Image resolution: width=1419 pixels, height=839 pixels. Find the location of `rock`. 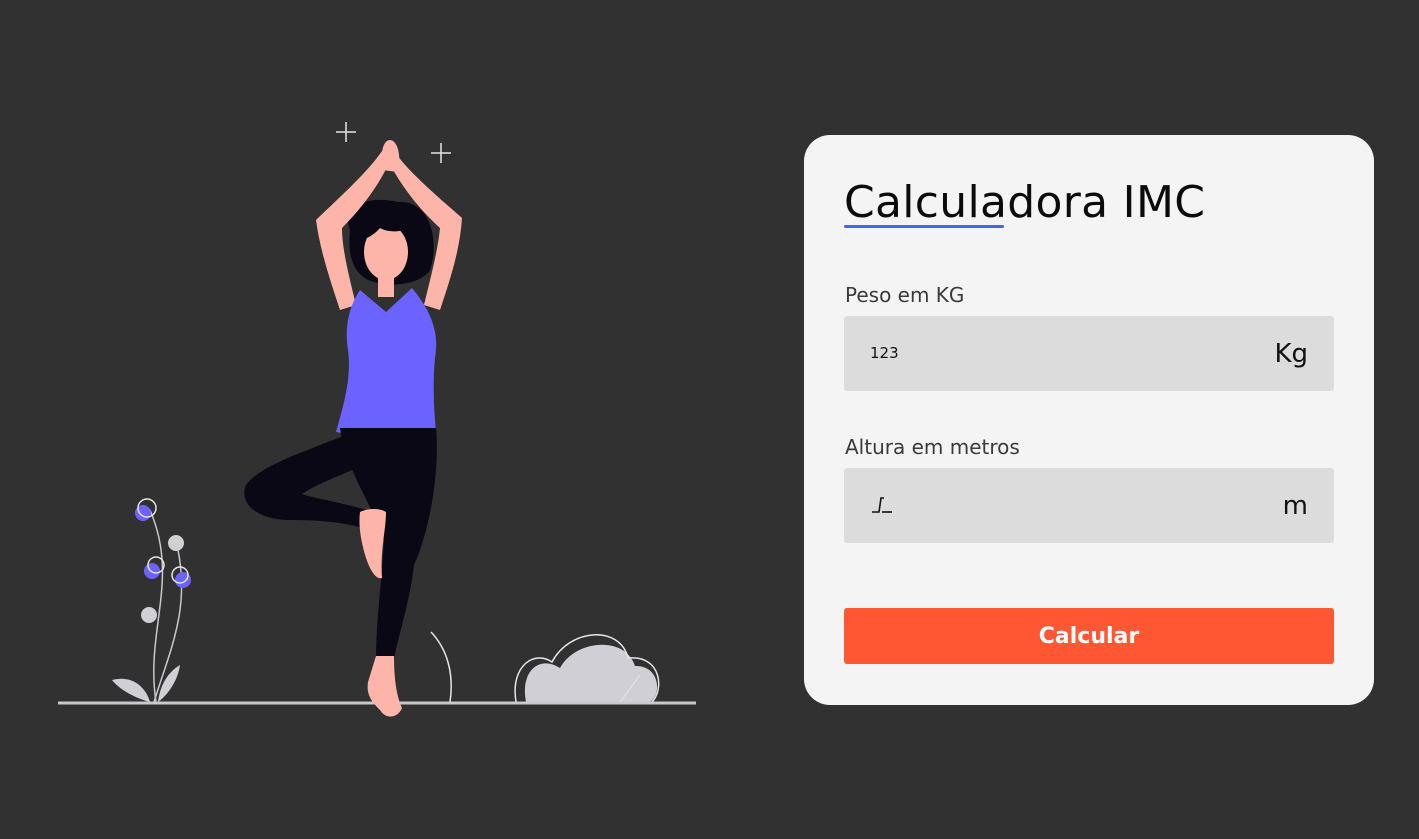

rock is located at coordinates (587, 668).